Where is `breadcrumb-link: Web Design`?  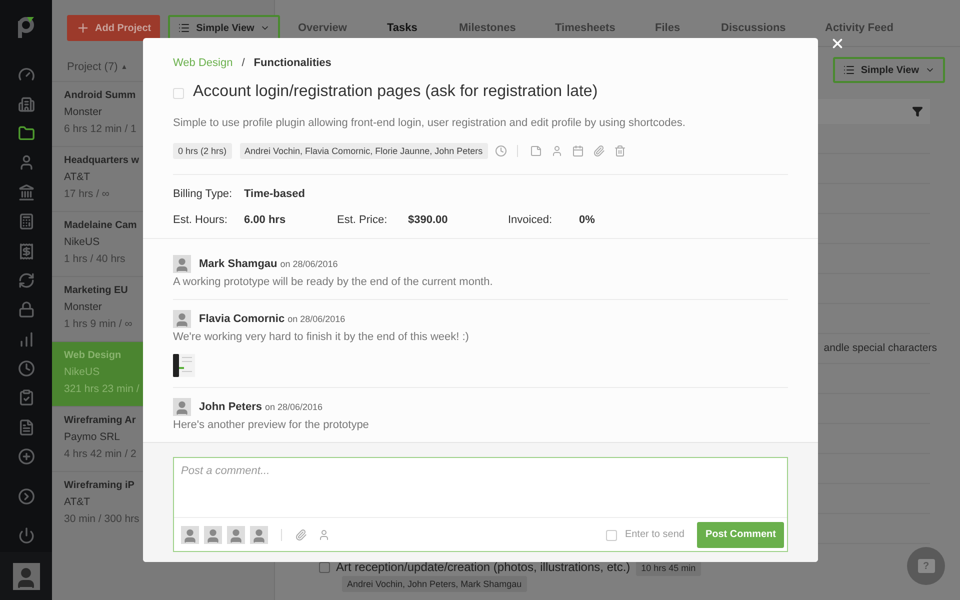
breadcrumb-link: Web Design is located at coordinates (203, 63).